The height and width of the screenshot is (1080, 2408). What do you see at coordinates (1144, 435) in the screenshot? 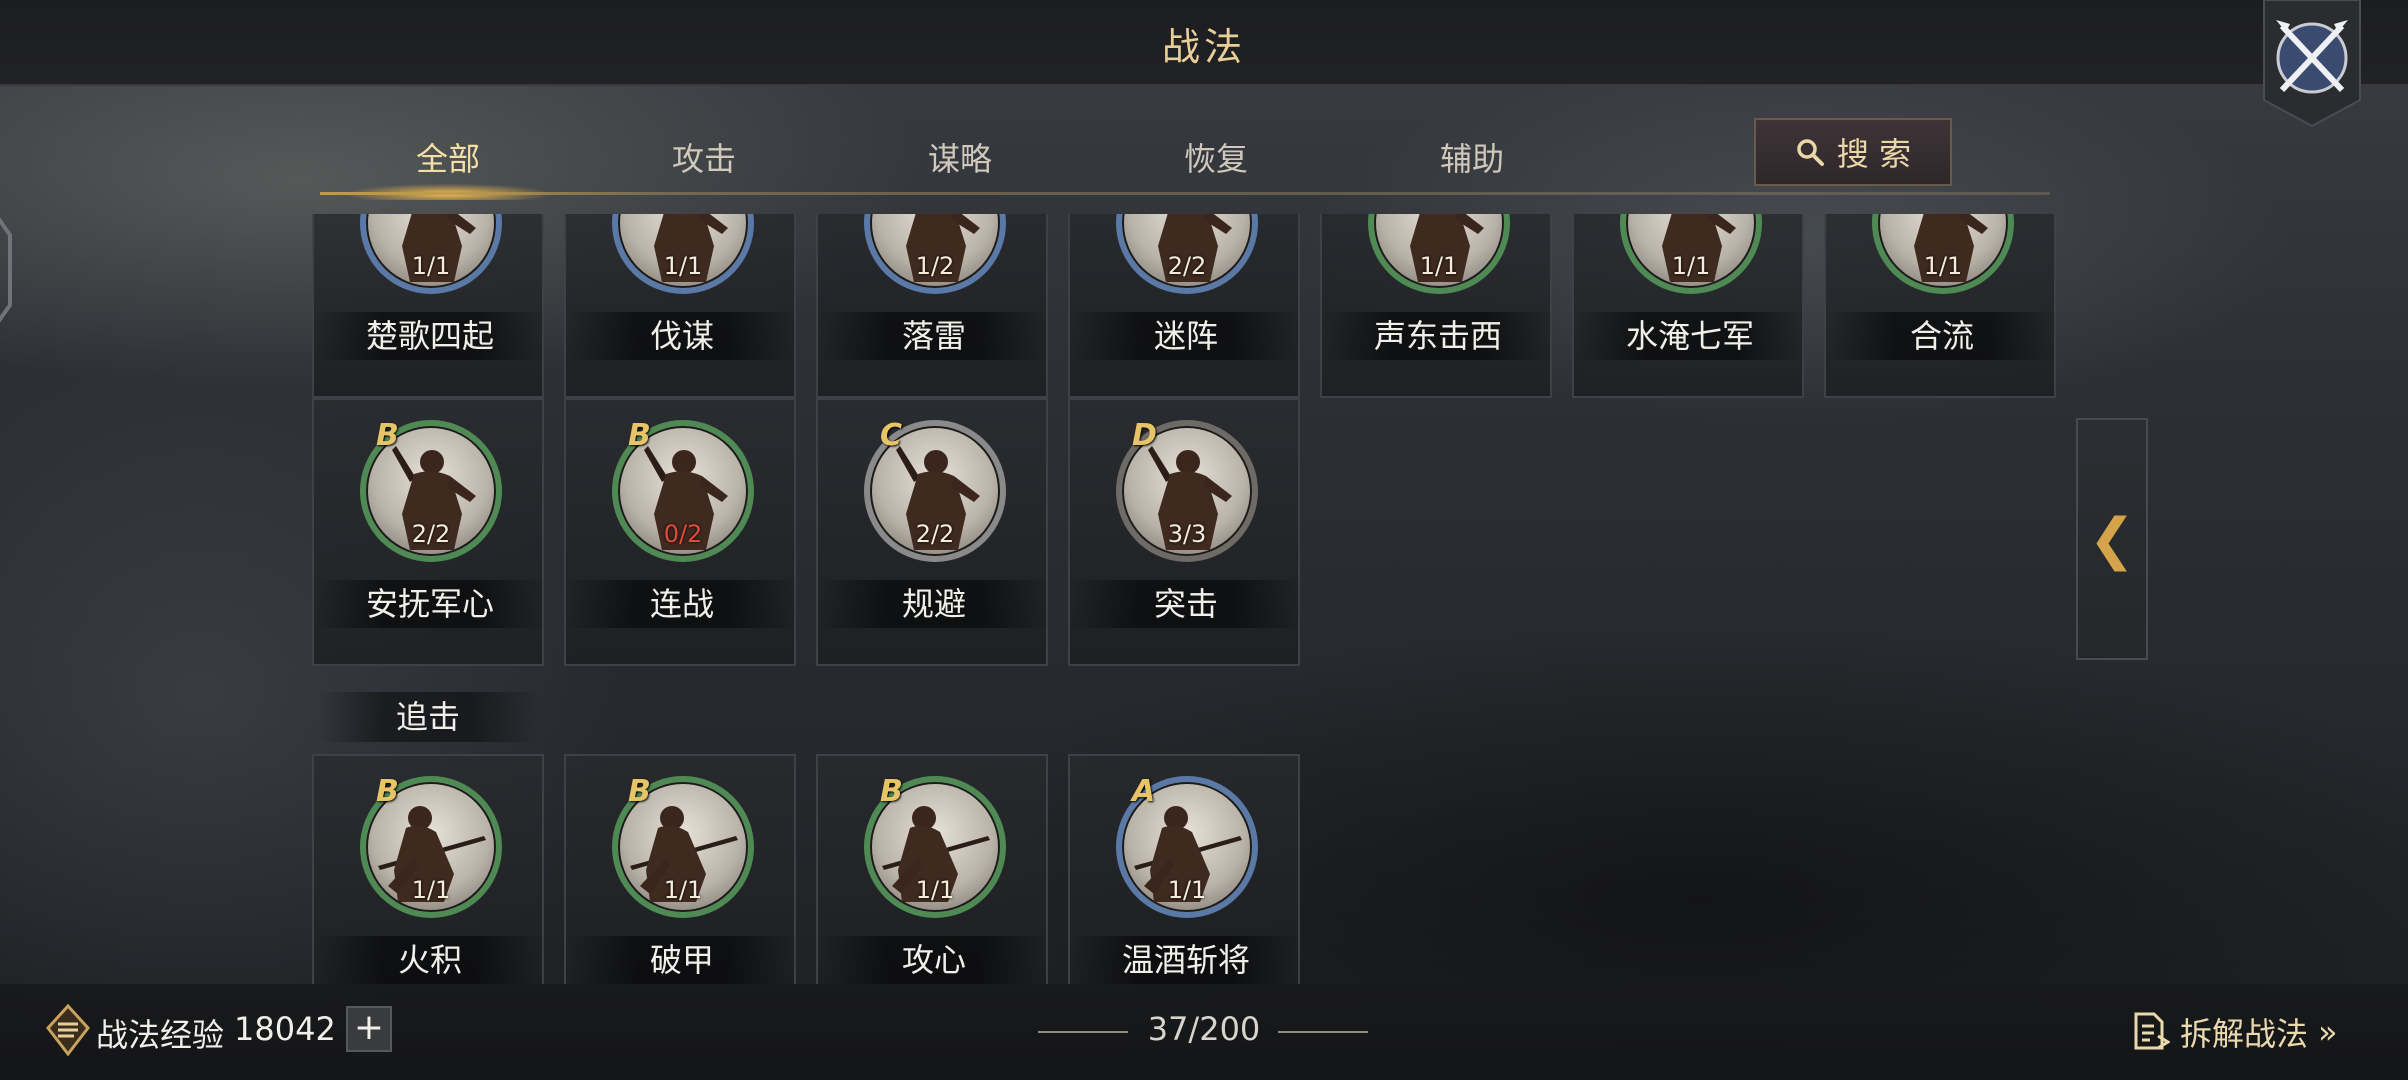
I see `tactic-grade: D` at bounding box center [1144, 435].